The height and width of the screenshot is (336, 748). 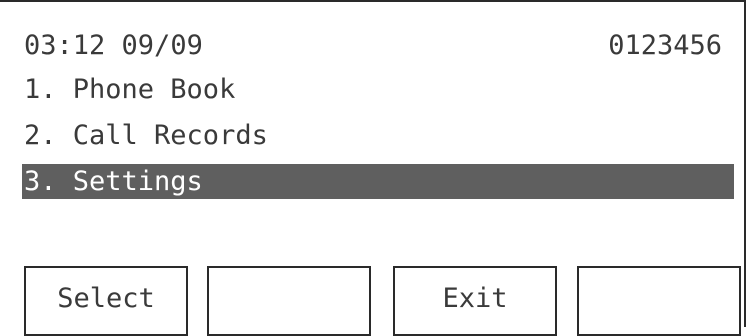 I want to click on softkey-4-blank, so click(x=659, y=301).